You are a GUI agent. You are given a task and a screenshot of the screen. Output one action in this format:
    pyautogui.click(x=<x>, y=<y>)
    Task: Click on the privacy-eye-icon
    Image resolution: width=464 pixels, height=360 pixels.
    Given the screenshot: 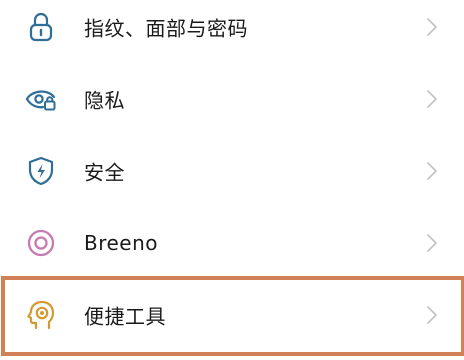 What is the action you would take?
    pyautogui.click(x=41, y=99)
    